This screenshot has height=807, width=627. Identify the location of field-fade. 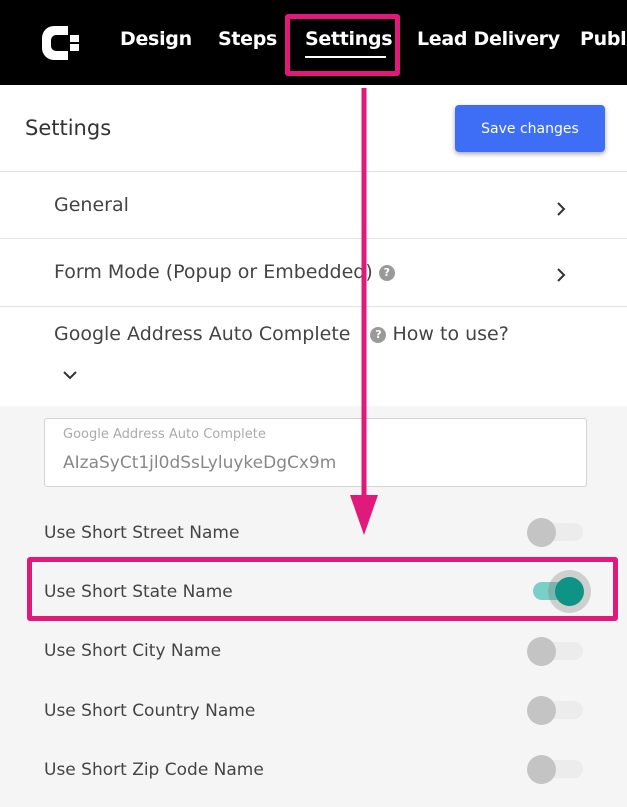
(365, 463).